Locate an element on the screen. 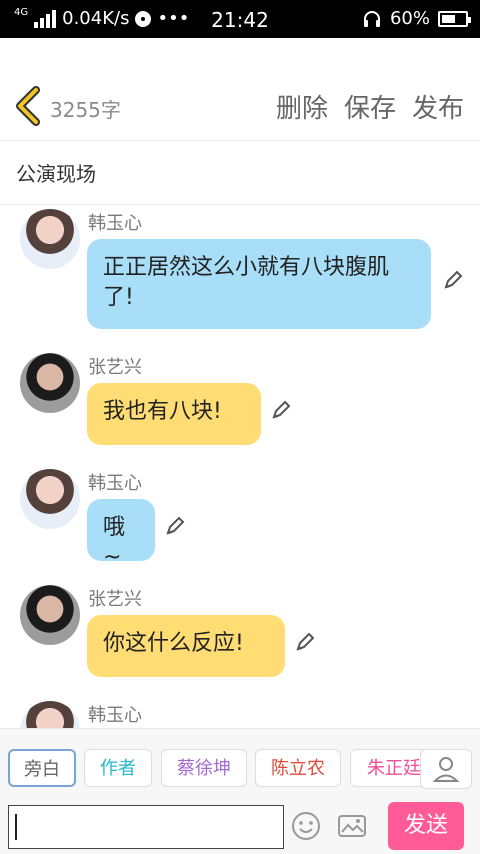 Image resolution: width=480 pixels, height=854 pixels. tag-author: 作者 is located at coordinates (118, 768).